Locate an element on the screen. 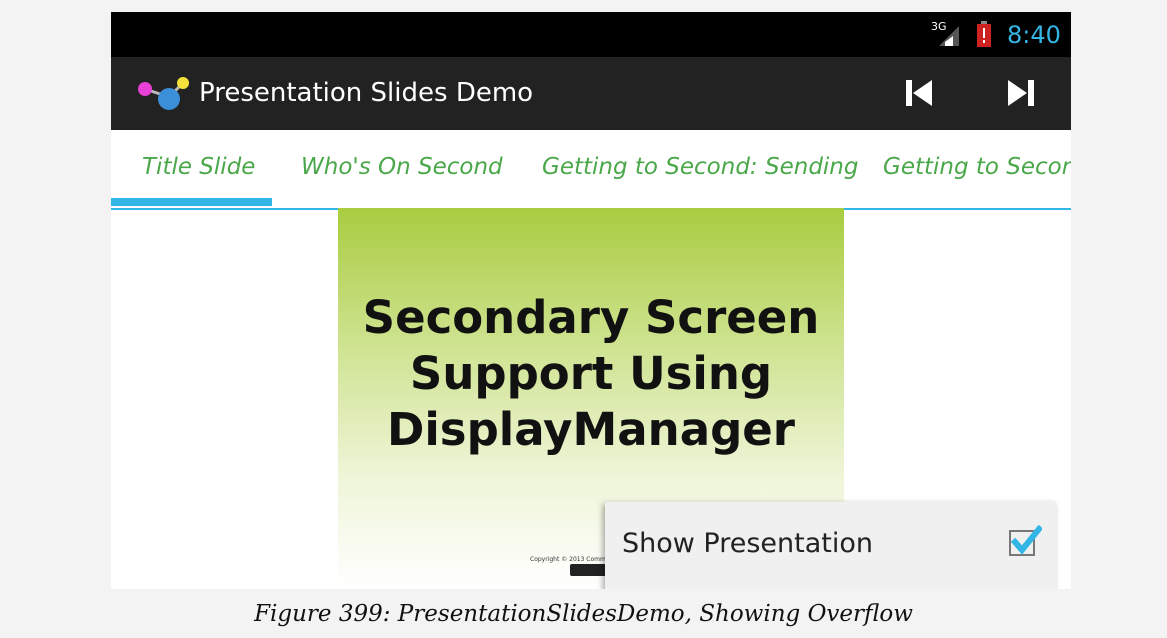 This screenshot has height=638, width=1167. checkbox-checked-icon is located at coordinates (1025, 542).